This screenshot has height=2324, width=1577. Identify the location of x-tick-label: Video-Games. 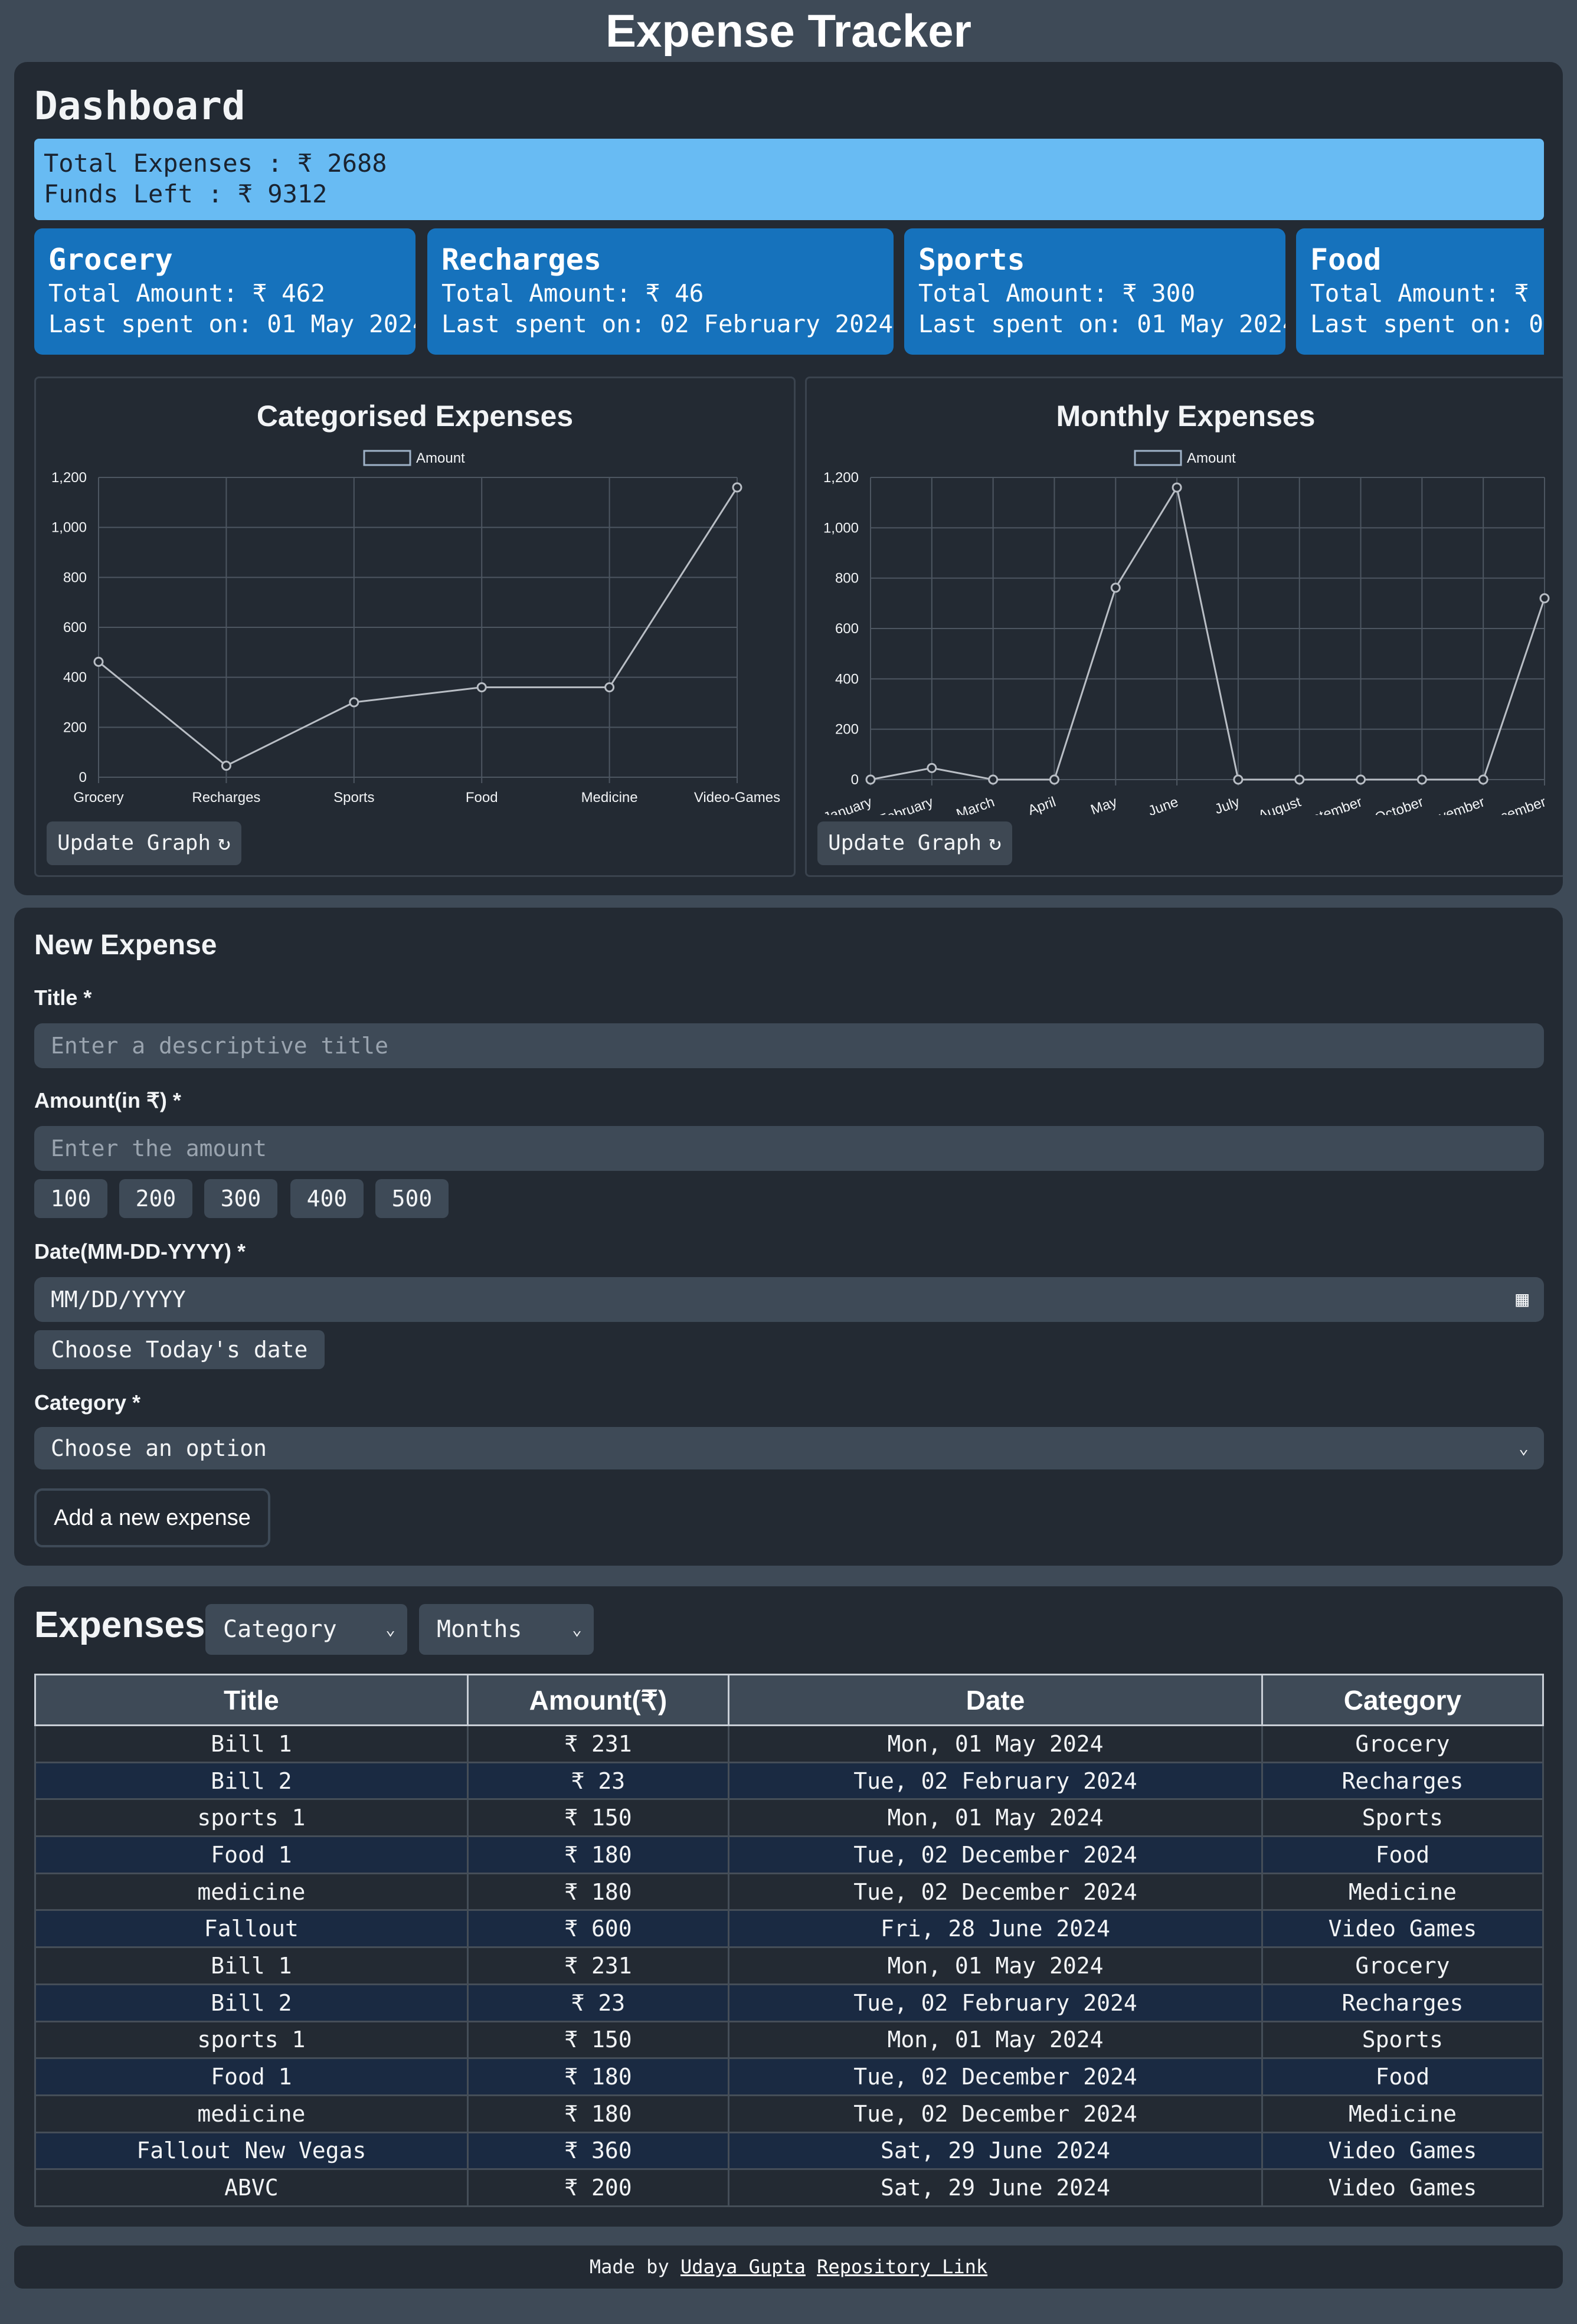
(737, 798).